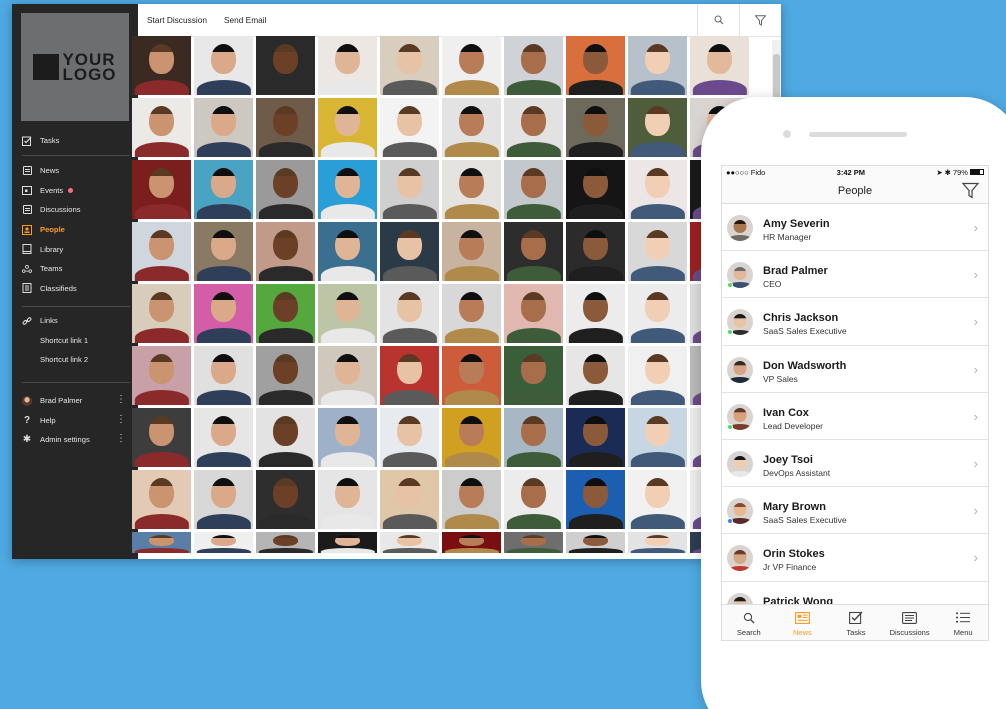 The image size is (1006, 709). I want to click on list-item: Patrick Wong, so click(855, 593).